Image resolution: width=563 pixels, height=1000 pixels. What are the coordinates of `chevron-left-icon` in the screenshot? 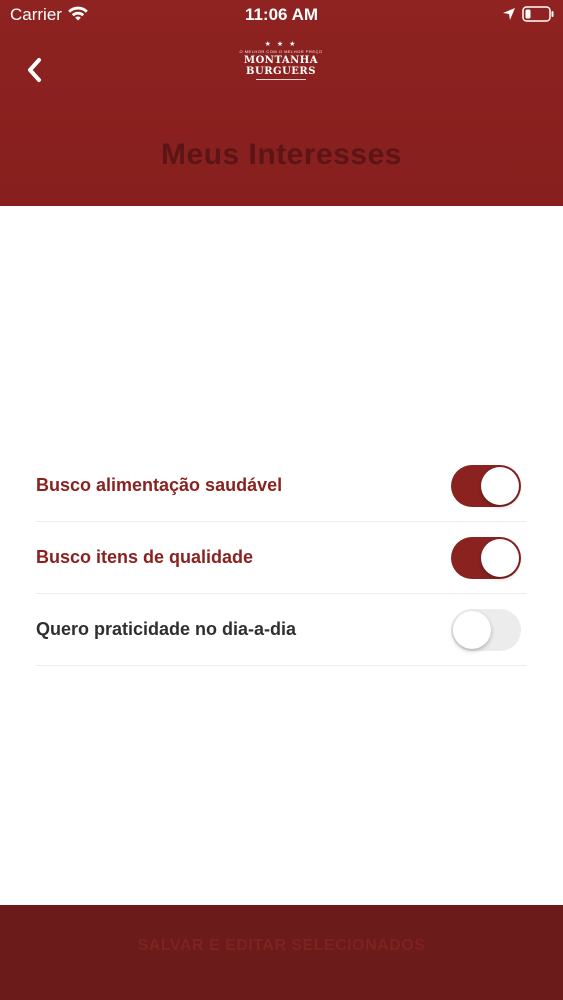 It's located at (34, 70).